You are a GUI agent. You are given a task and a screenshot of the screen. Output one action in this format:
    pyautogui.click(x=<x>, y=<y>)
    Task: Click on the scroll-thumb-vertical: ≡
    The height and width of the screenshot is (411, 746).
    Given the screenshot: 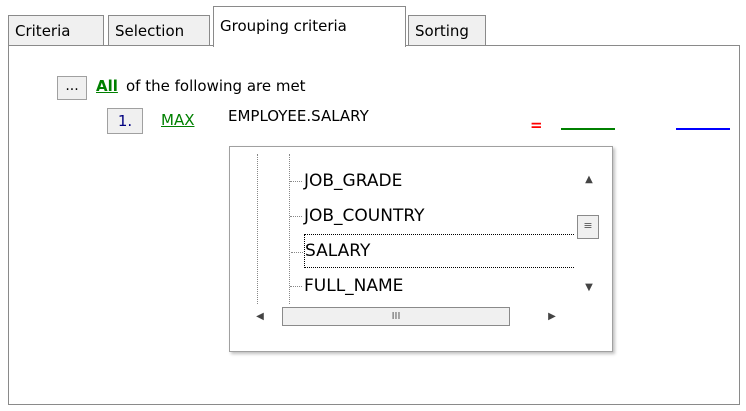 What is the action you would take?
    pyautogui.click(x=588, y=227)
    